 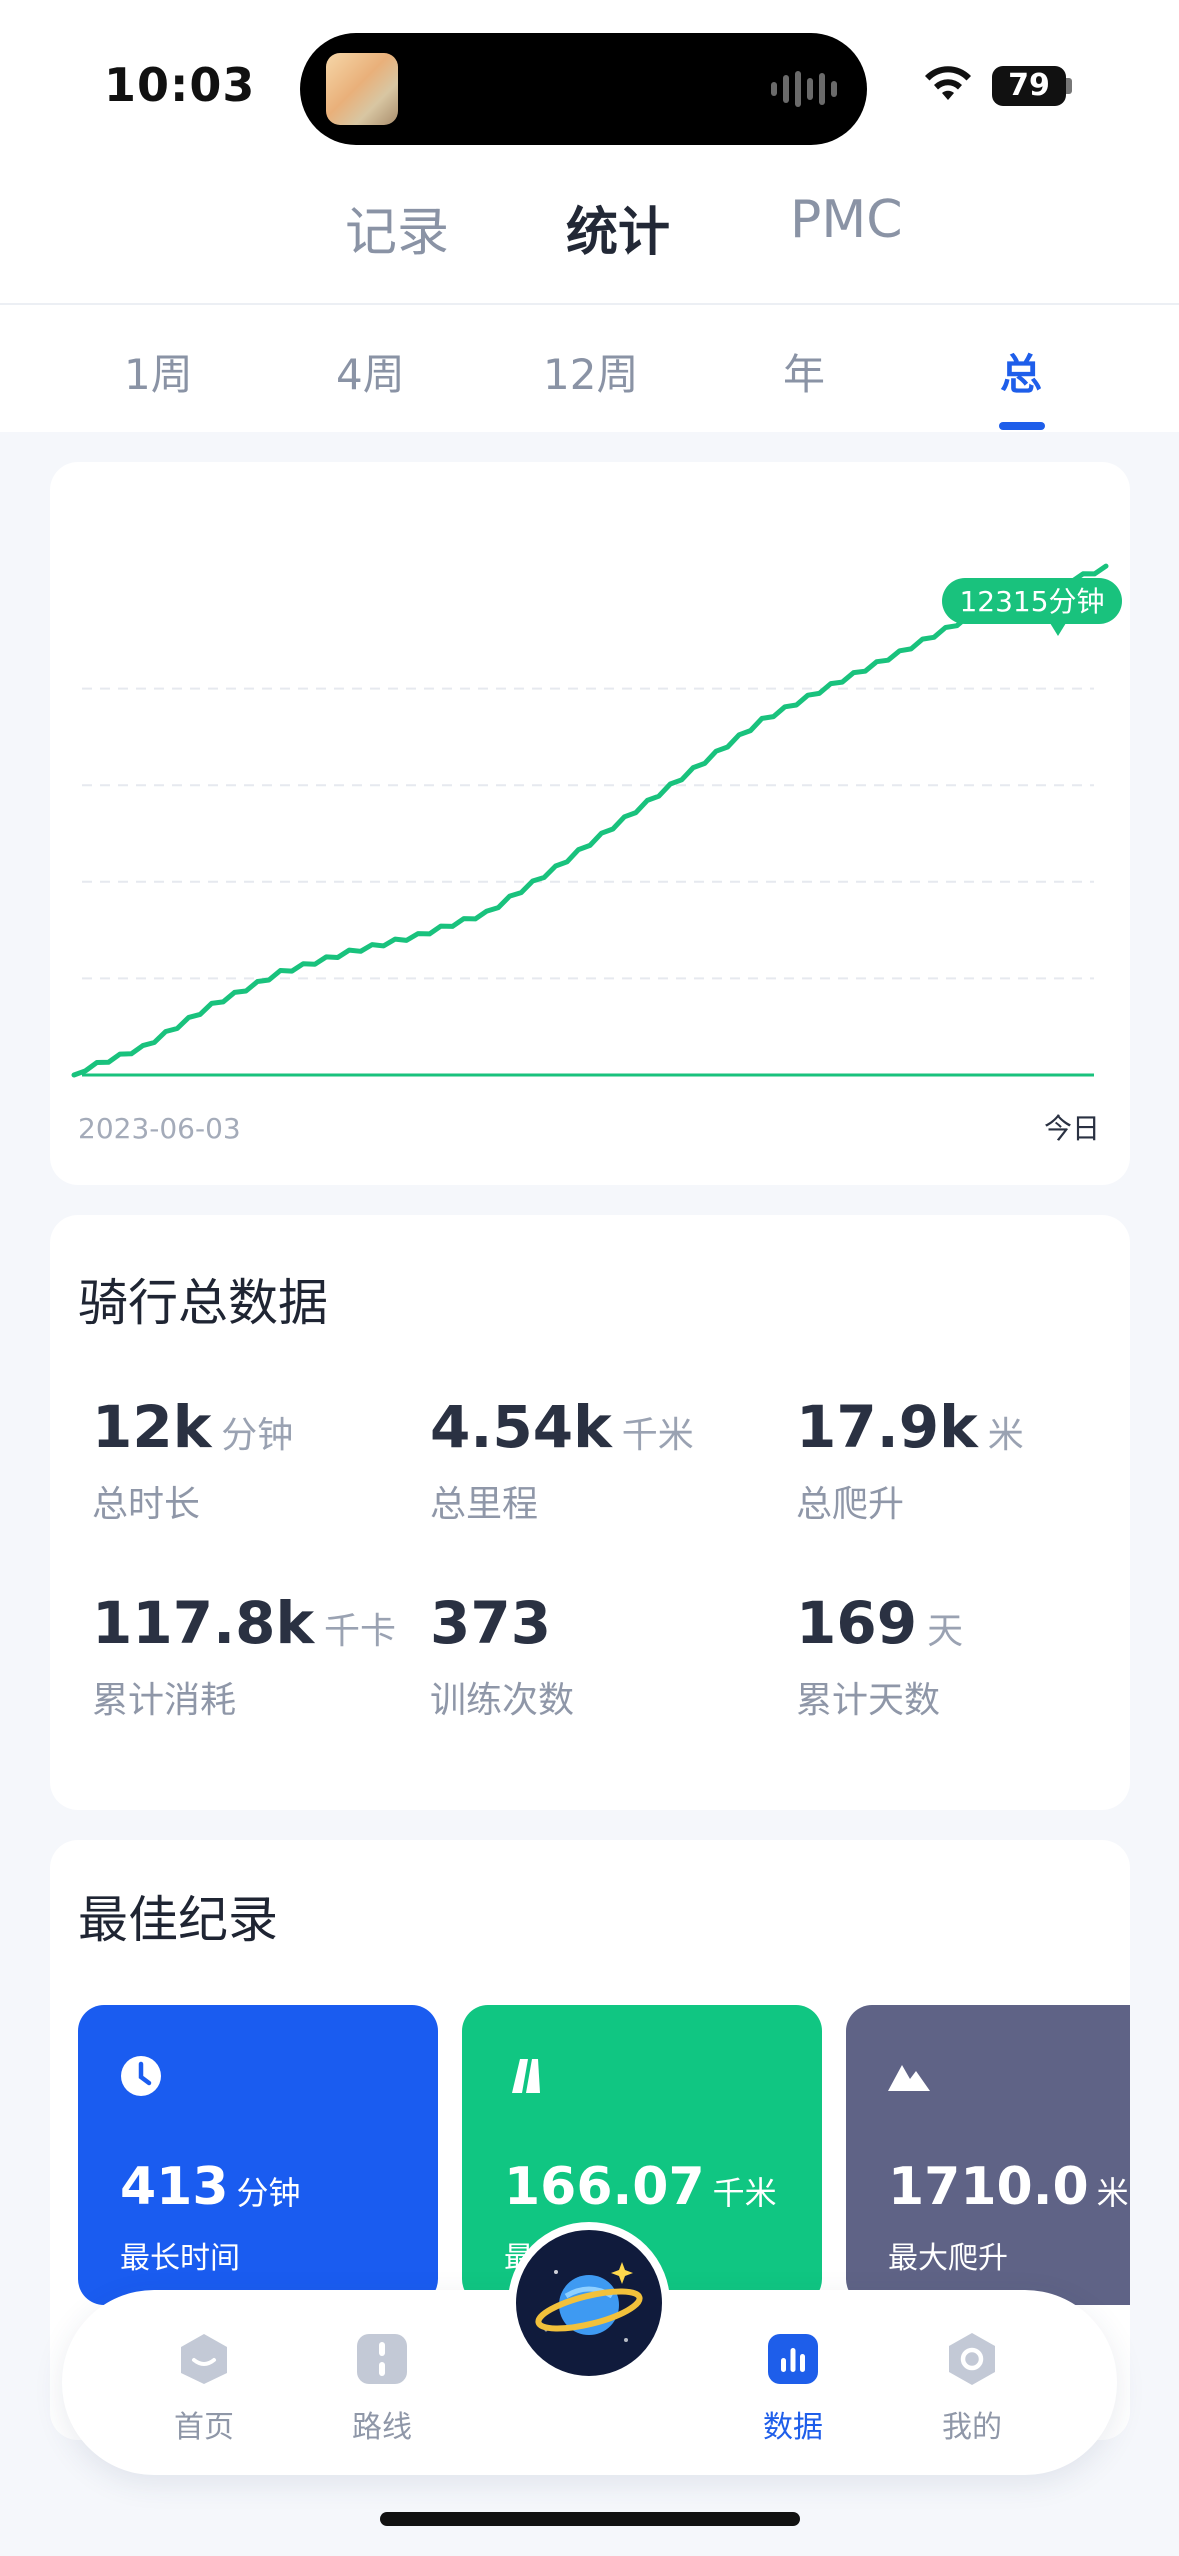 I want to click on tooltip-arrow, so click(x=1058, y=629).